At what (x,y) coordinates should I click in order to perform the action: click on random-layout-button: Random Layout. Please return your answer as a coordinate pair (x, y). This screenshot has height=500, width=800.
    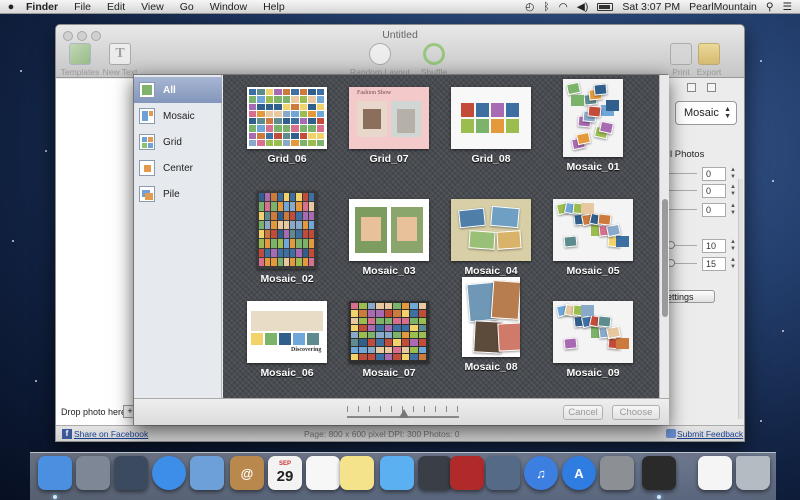
    Looking at the image, I should click on (380, 60).